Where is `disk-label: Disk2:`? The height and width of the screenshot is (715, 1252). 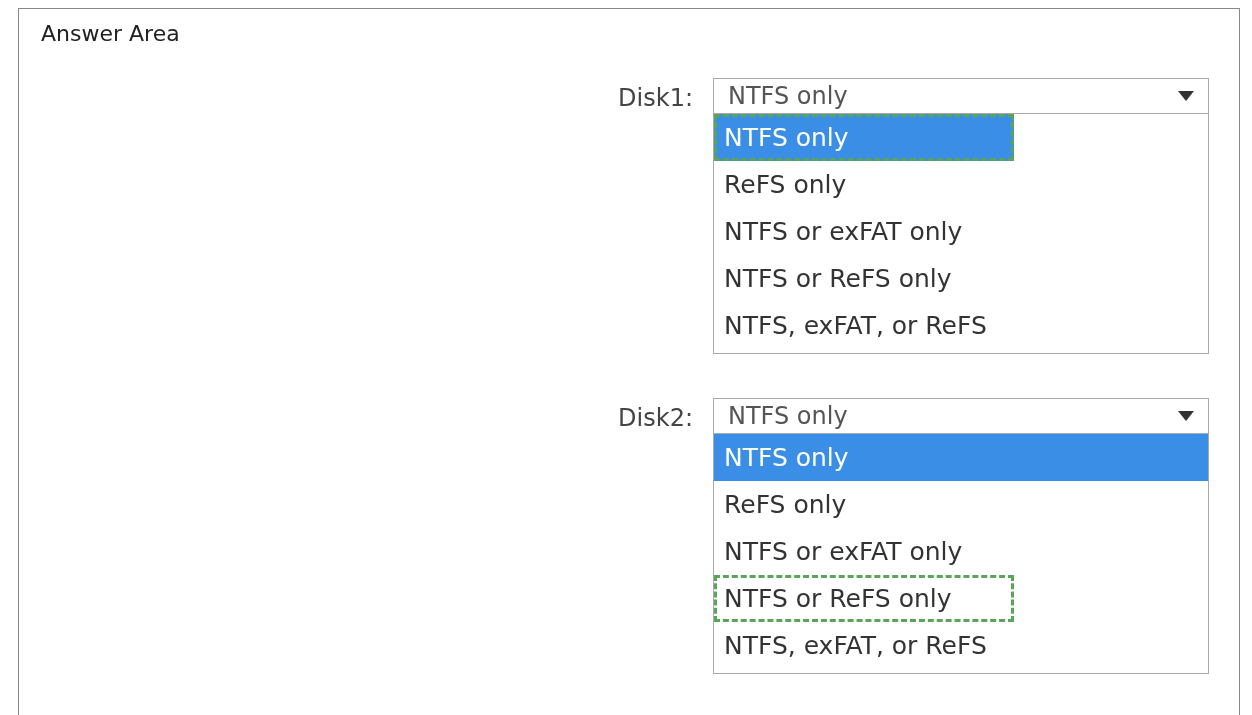 disk-label: Disk2: is located at coordinates (655, 417).